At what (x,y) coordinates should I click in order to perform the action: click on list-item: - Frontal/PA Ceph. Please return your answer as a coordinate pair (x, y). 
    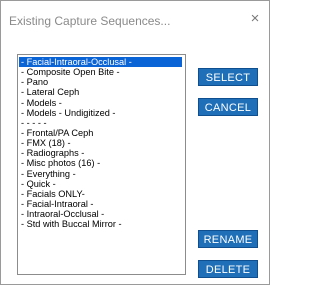
    Looking at the image, I should click on (100, 133).